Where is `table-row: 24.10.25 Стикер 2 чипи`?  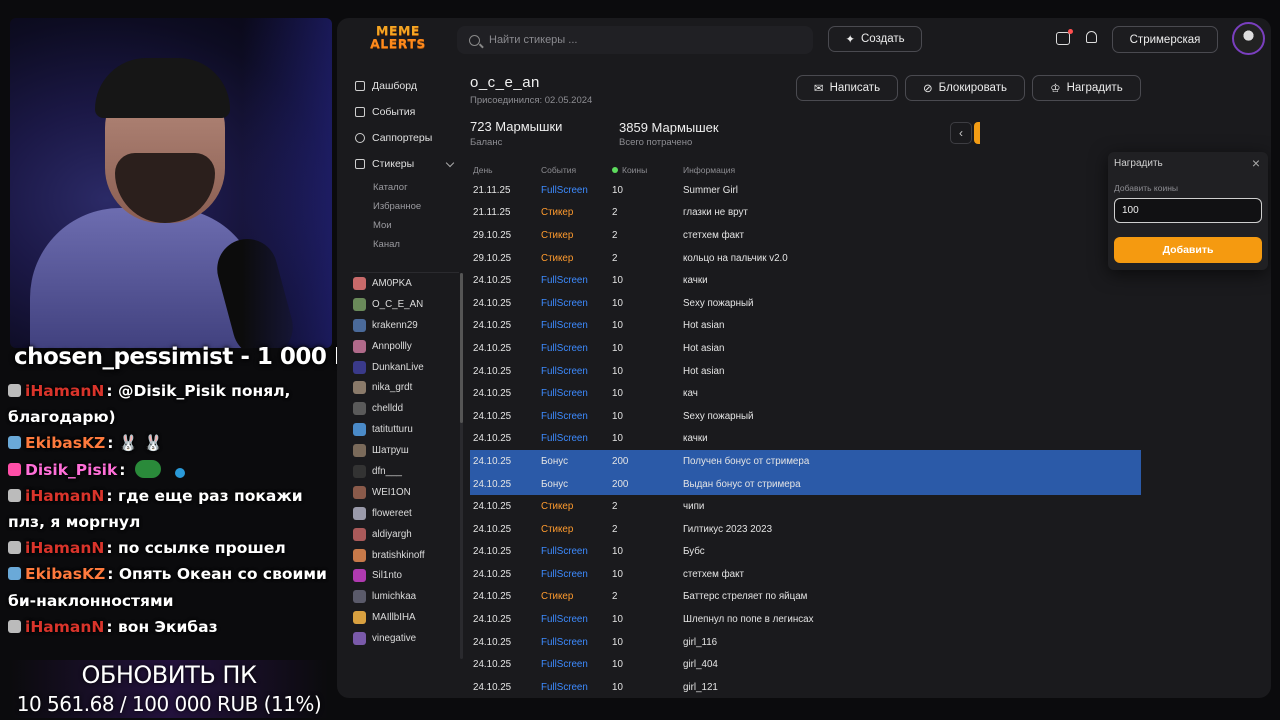
table-row: 24.10.25 Стикер 2 чипи is located at coordinates (805, 506).